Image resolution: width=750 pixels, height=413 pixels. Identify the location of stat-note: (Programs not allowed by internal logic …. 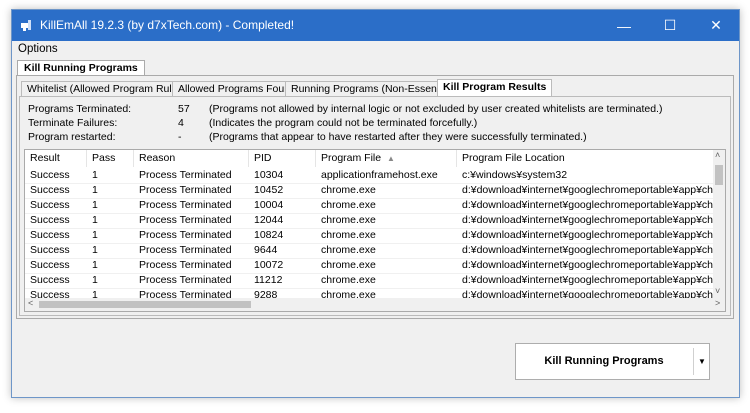
(436, 109).